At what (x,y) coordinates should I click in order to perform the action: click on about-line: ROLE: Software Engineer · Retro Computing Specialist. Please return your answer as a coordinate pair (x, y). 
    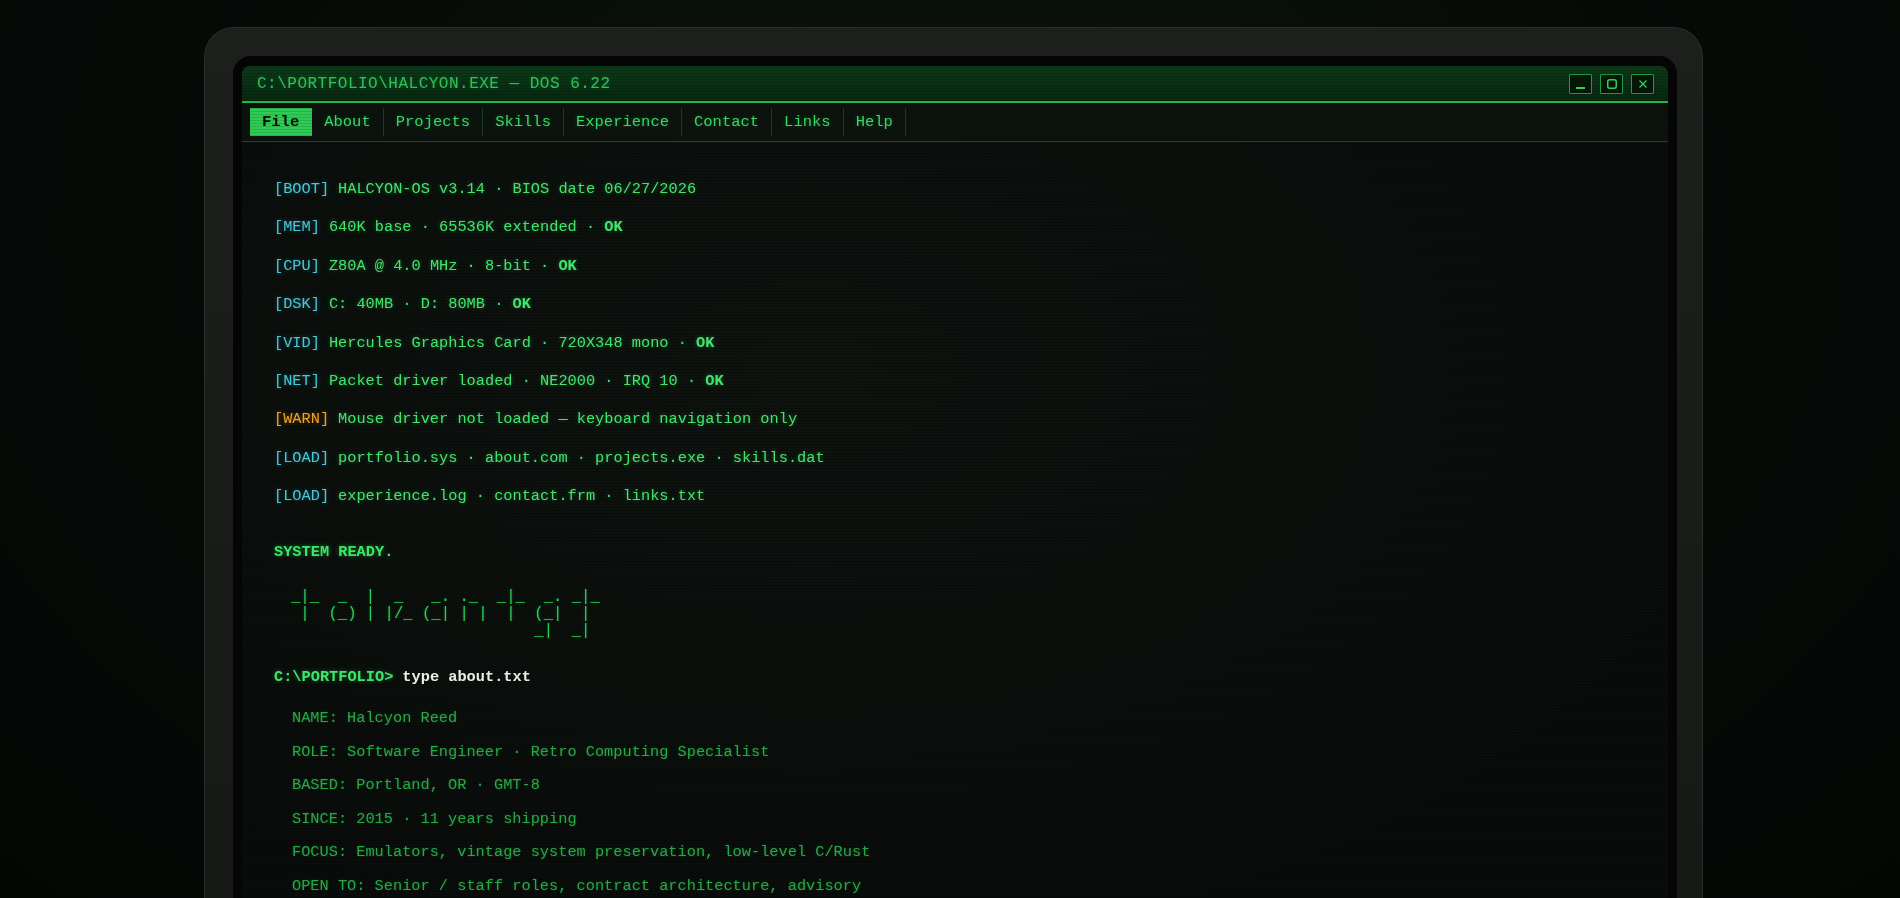
    Looking at the image, I should click on (531, 751).